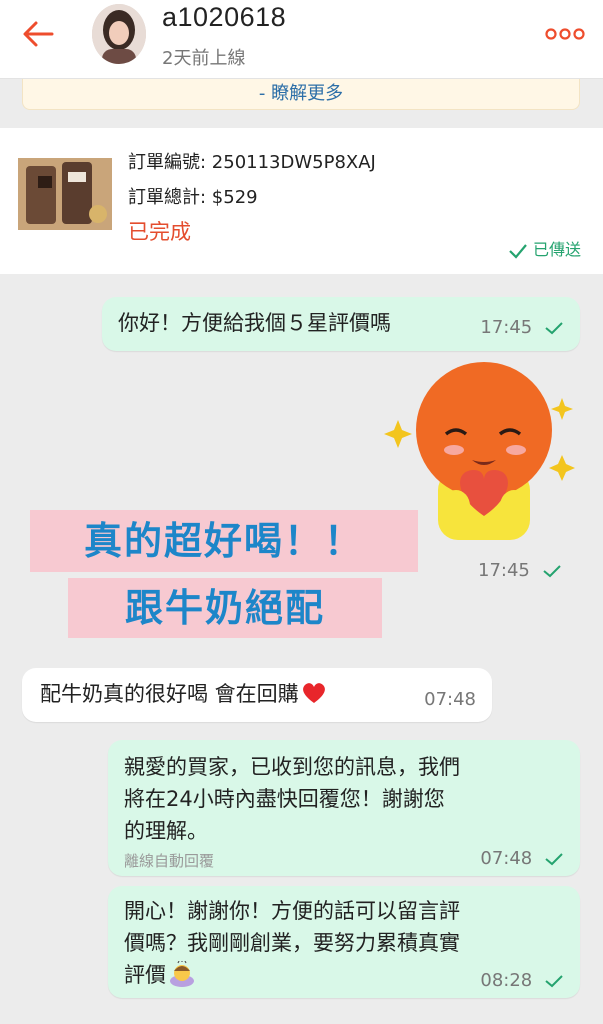 The height and width of the screenshot is (1024, 603). I want to click on avatar, so click(119, 34).